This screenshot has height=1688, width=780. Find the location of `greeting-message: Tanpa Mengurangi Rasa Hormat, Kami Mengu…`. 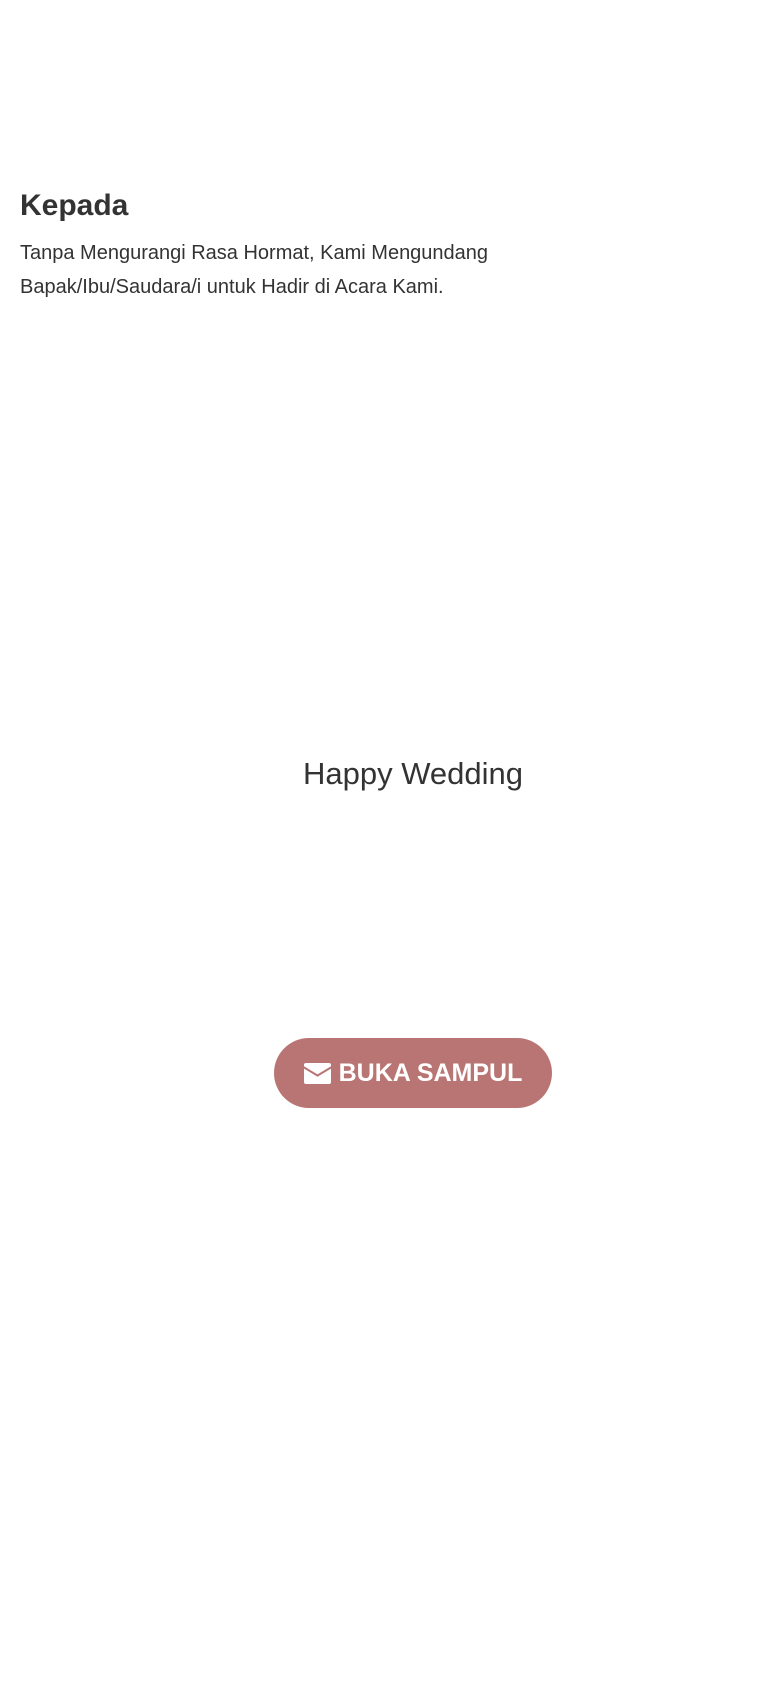

greeting-message: Tanpa Mengurangi Rasa Hormat, Kami Mengu… is located at coordinates (290, 270).